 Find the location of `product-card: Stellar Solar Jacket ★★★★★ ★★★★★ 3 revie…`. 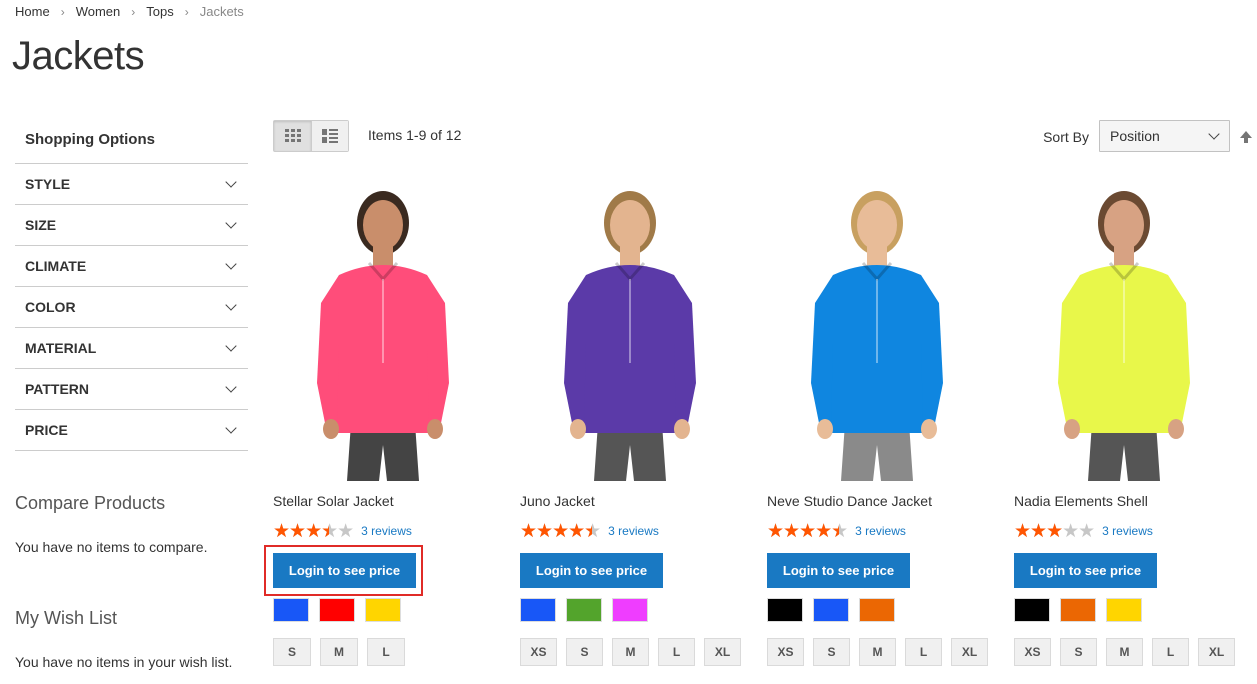

product-card: Stellar Solar Jacket ★★★★★ ★★★★★ 3 revie… is located at coordinates (383, 424).